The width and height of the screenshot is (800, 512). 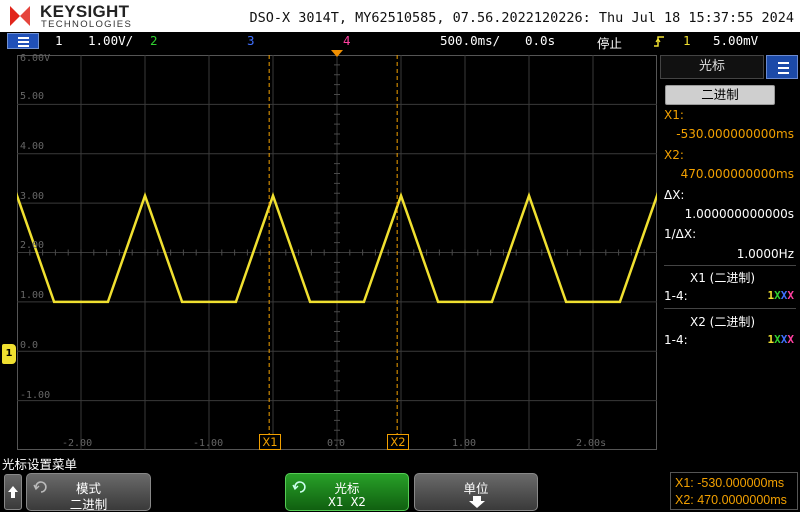 I want to click on x1-bit-2: X, so click(x=777, y=295).